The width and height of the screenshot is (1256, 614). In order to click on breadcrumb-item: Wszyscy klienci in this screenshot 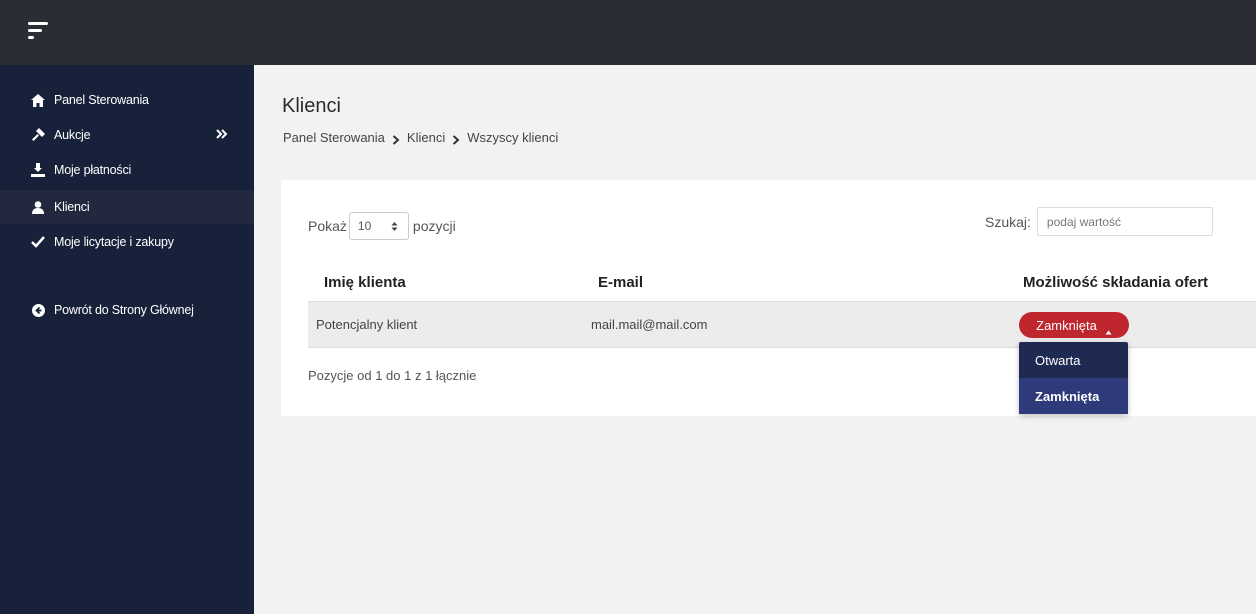, I will do `click(513, 137)`.